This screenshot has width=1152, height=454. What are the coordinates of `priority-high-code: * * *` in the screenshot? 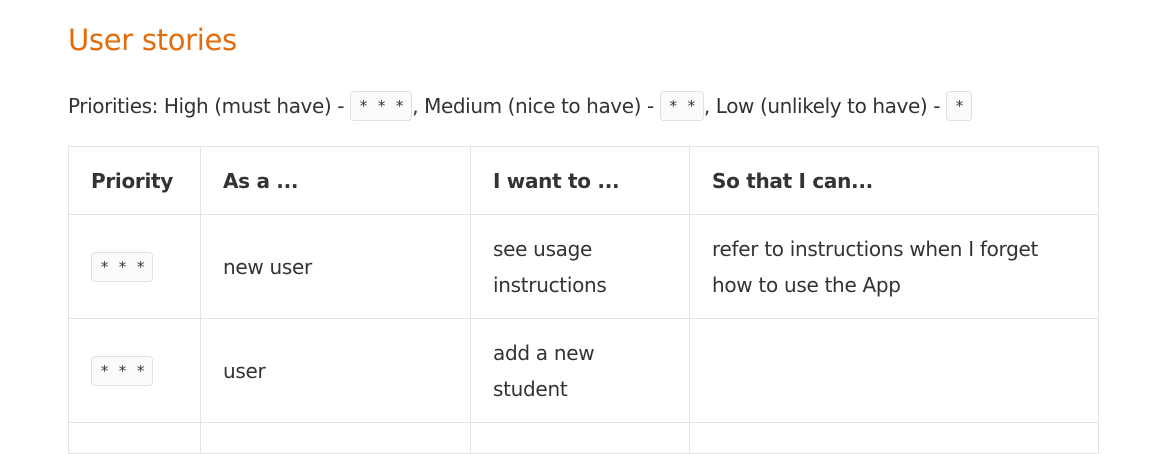 It's located at (381, 106).